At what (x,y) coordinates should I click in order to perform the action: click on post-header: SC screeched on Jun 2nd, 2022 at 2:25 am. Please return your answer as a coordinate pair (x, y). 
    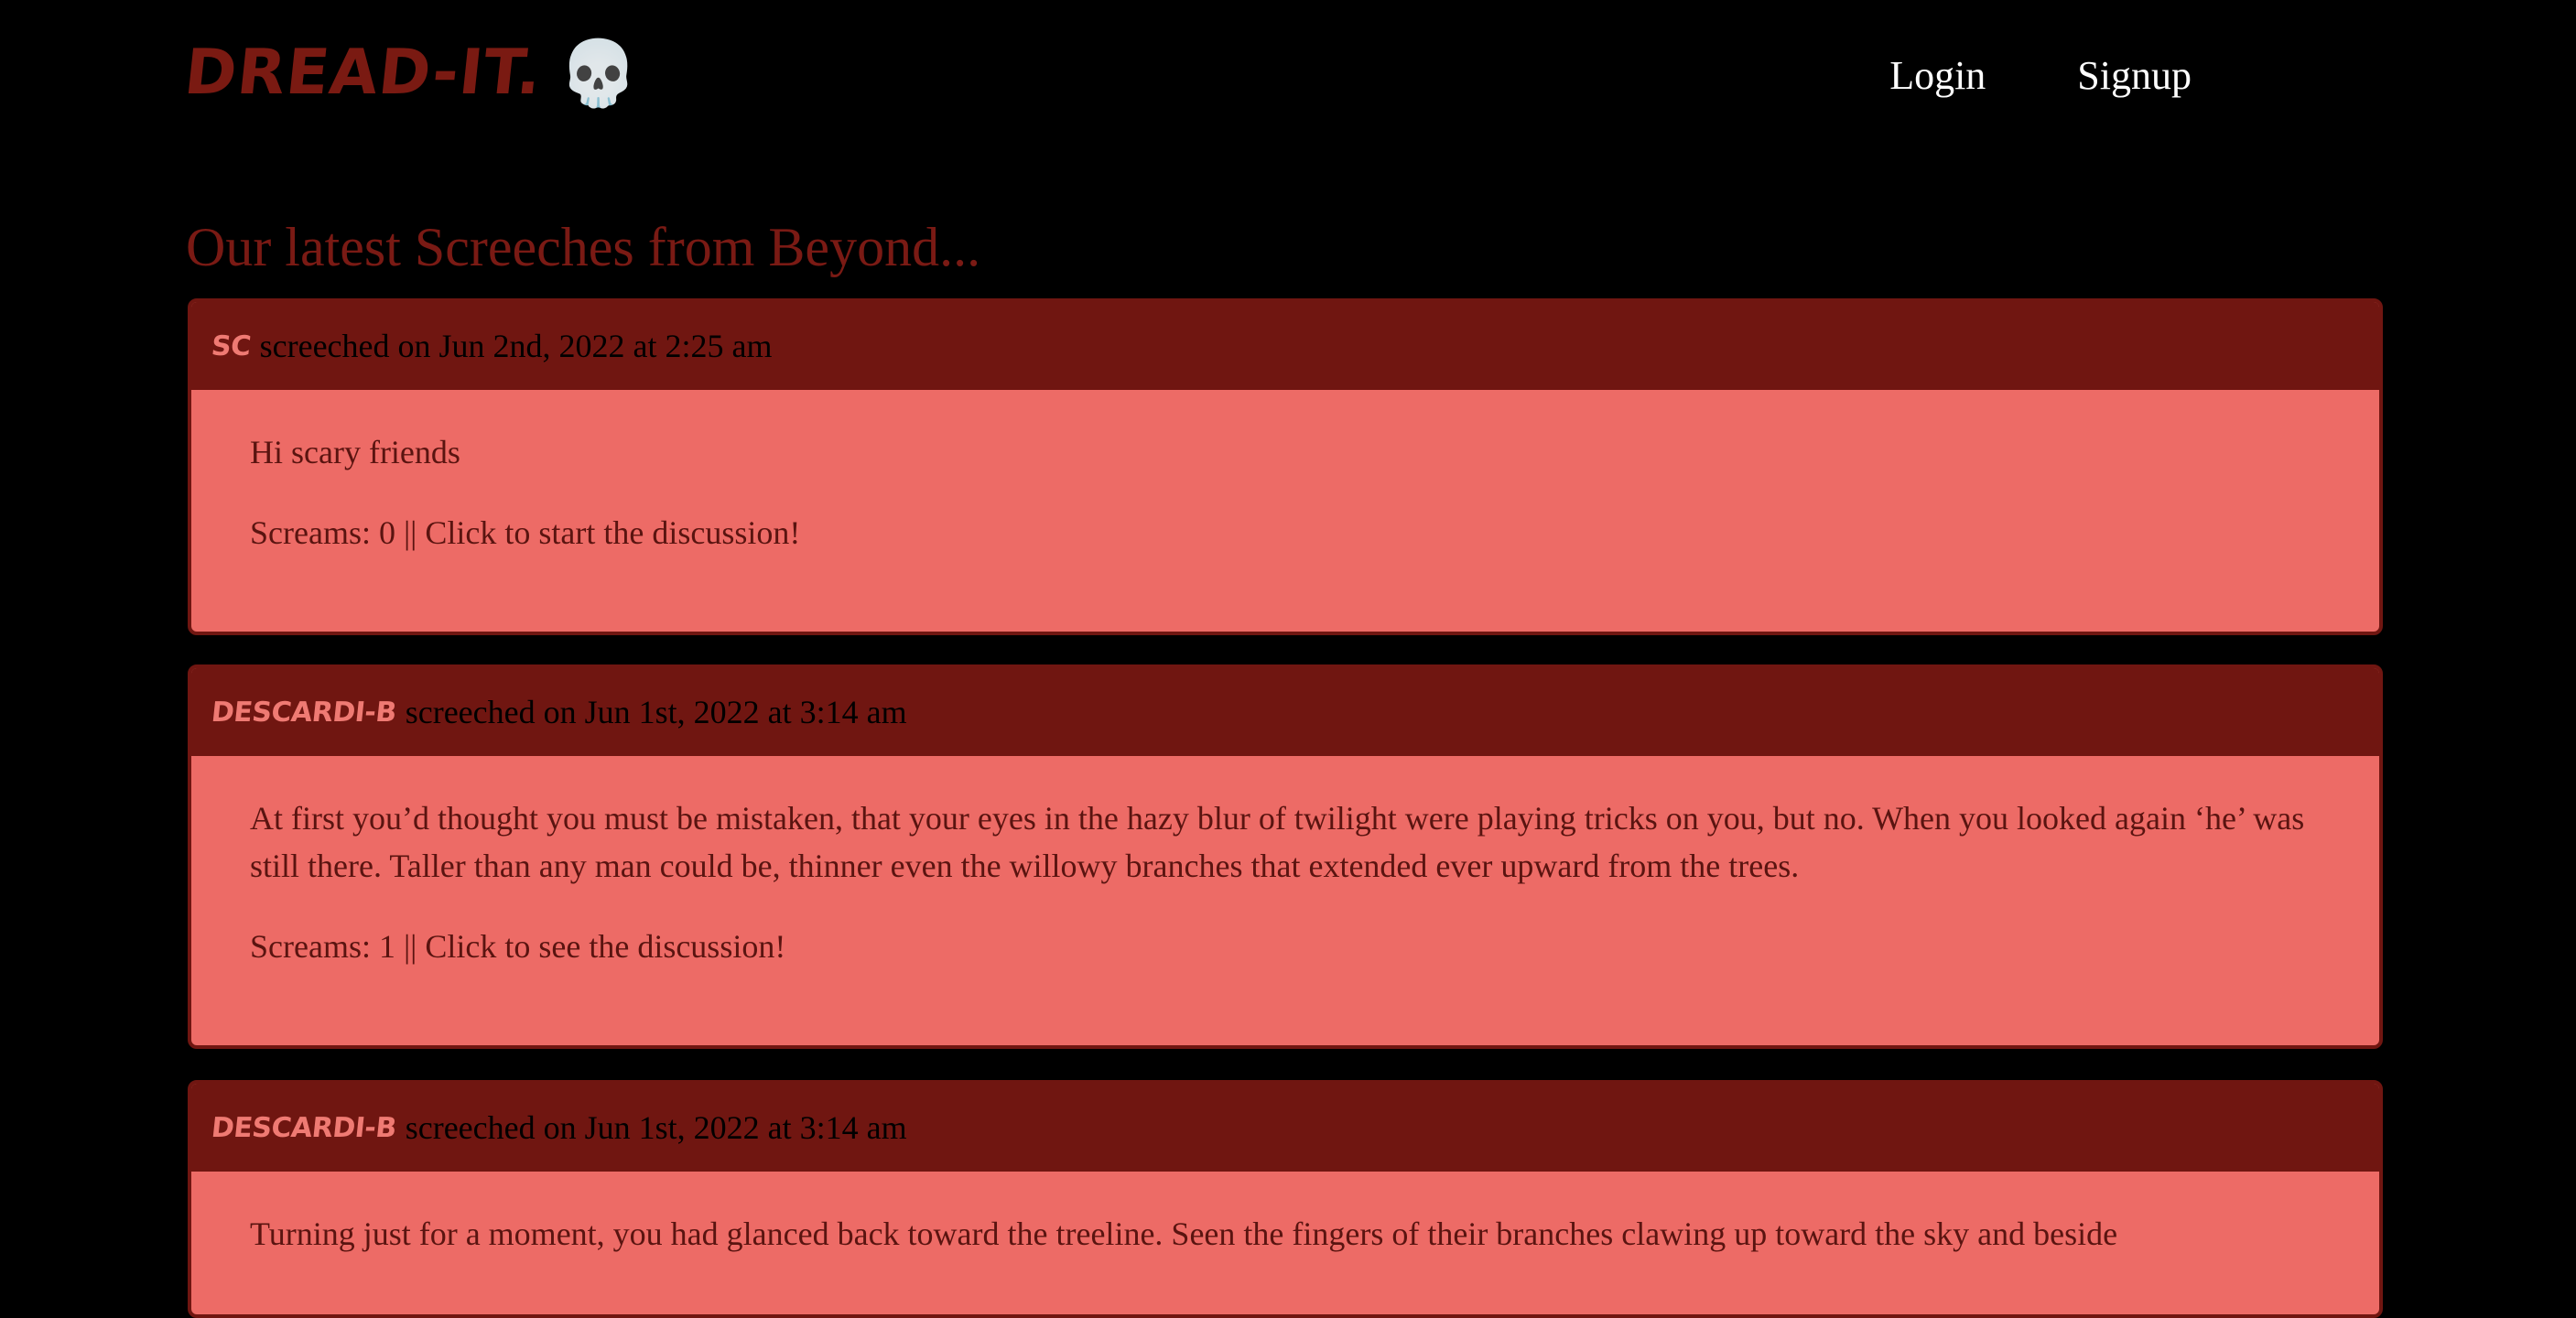
    Looking at the image, I should click on (1285, 346).